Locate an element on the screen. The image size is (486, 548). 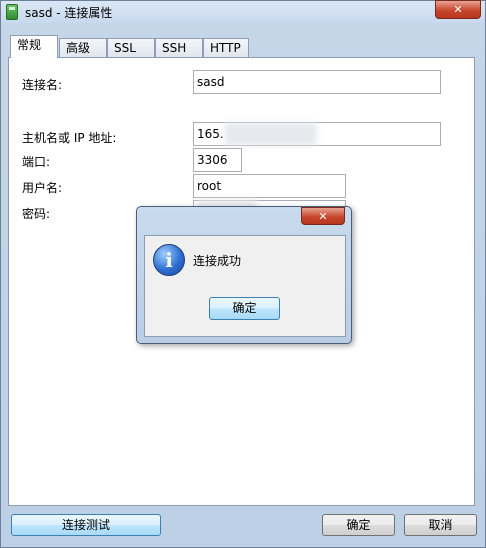
title-bar: sasd - 连接属性 ✕ is located at coordinates (243, 11).